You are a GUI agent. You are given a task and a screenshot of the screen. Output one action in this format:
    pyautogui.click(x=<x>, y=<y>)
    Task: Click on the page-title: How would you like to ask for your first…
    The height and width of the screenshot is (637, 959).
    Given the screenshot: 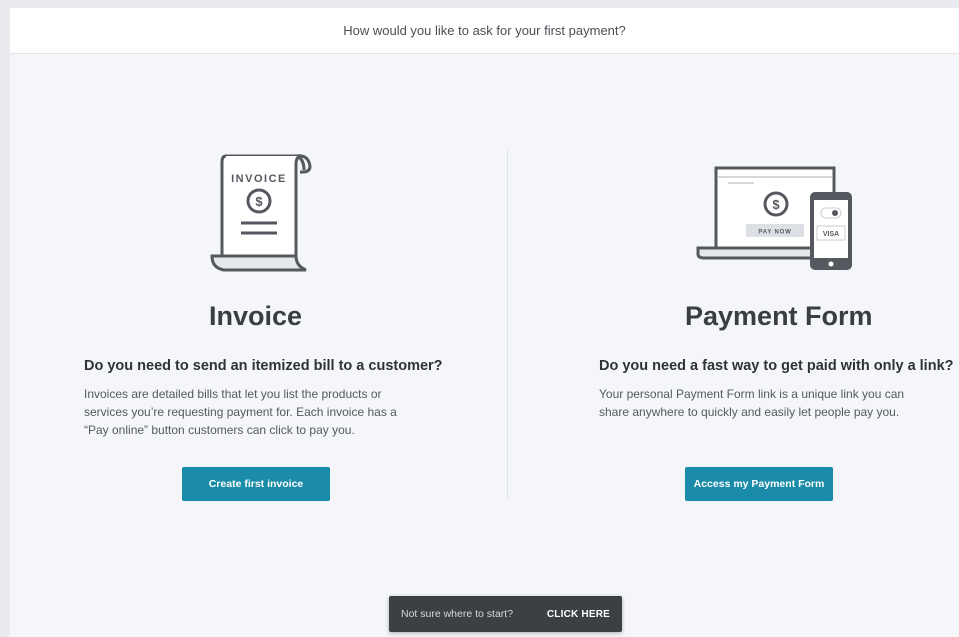 What is the action you would take?
    pyautogui.click(x=484, y=30)
    